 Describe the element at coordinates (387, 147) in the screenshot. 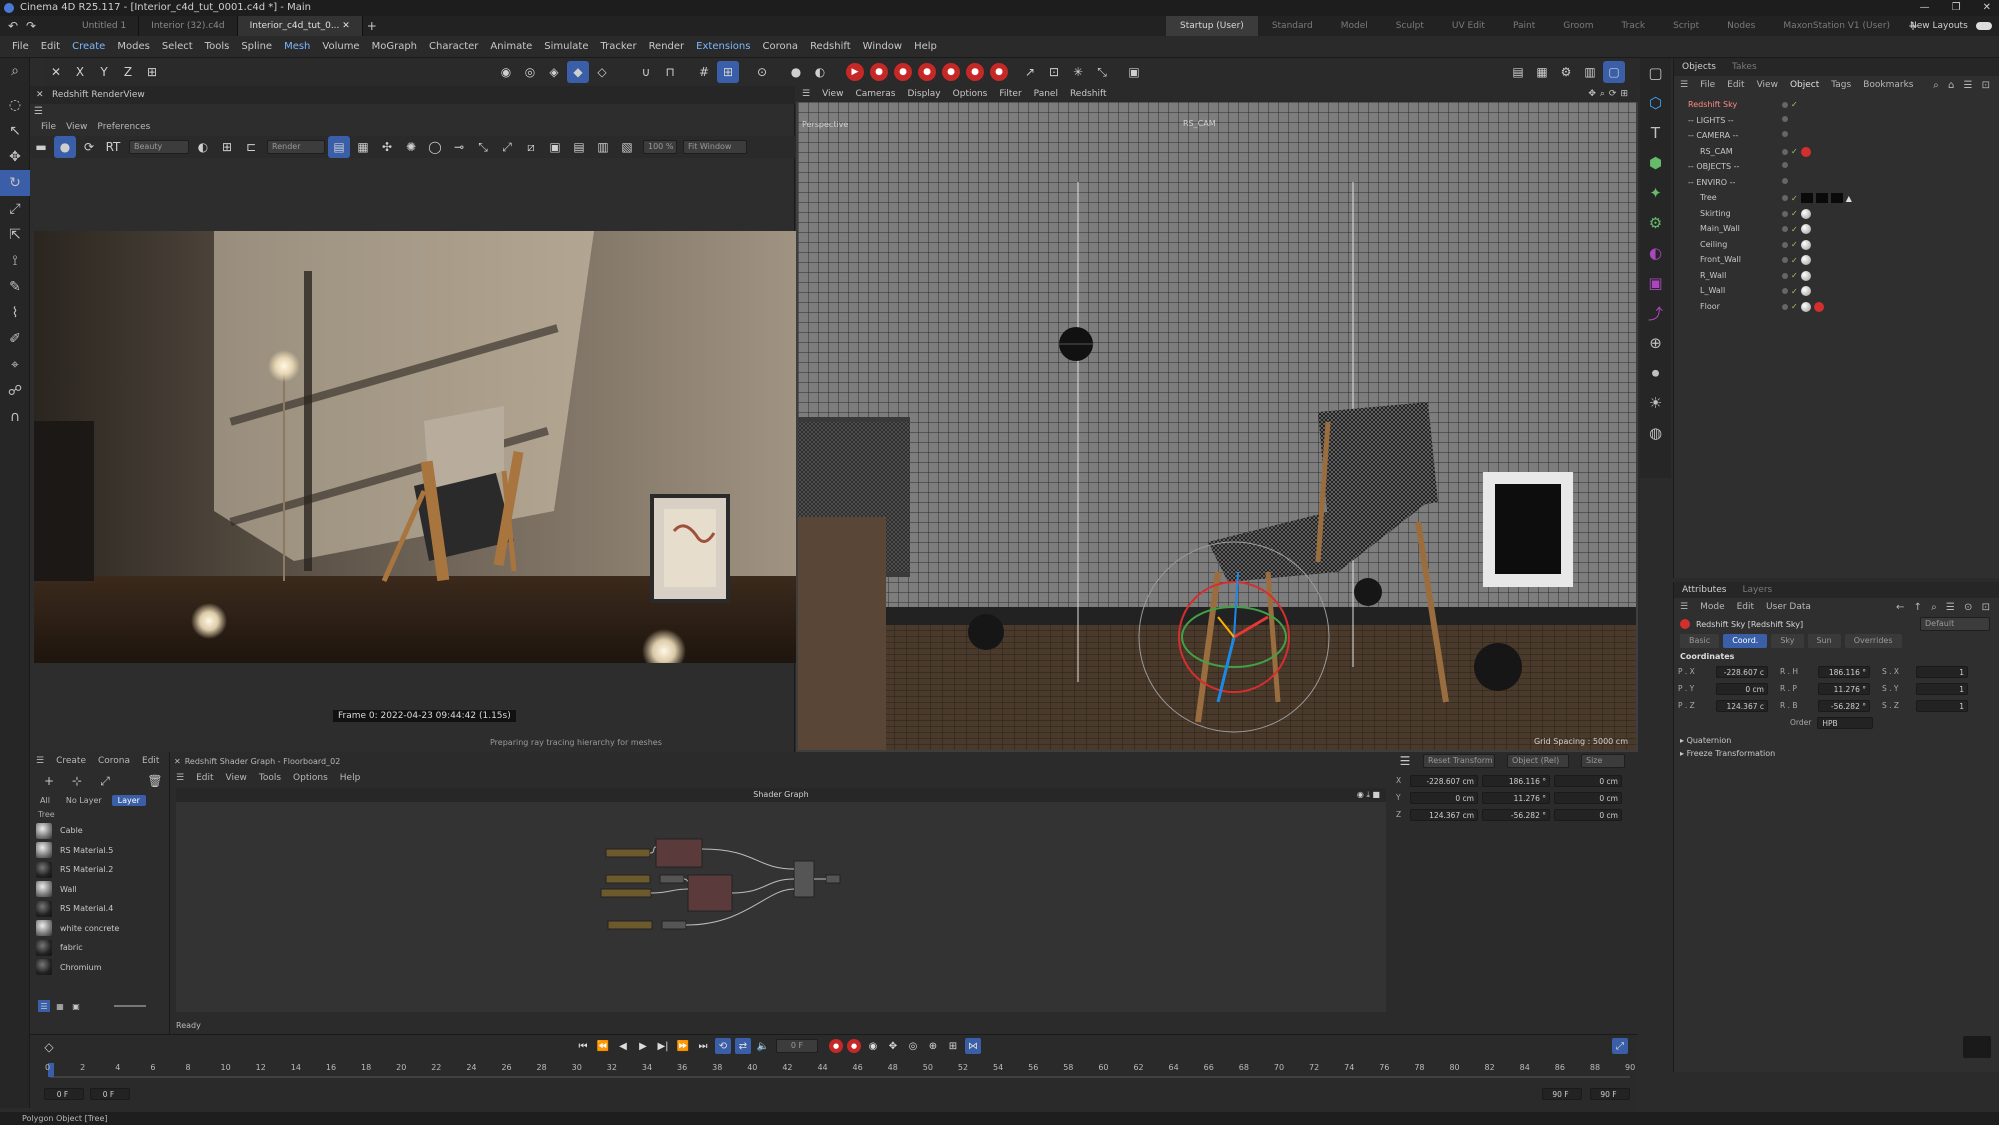

I see `bucket-icon: ✣` at that location.